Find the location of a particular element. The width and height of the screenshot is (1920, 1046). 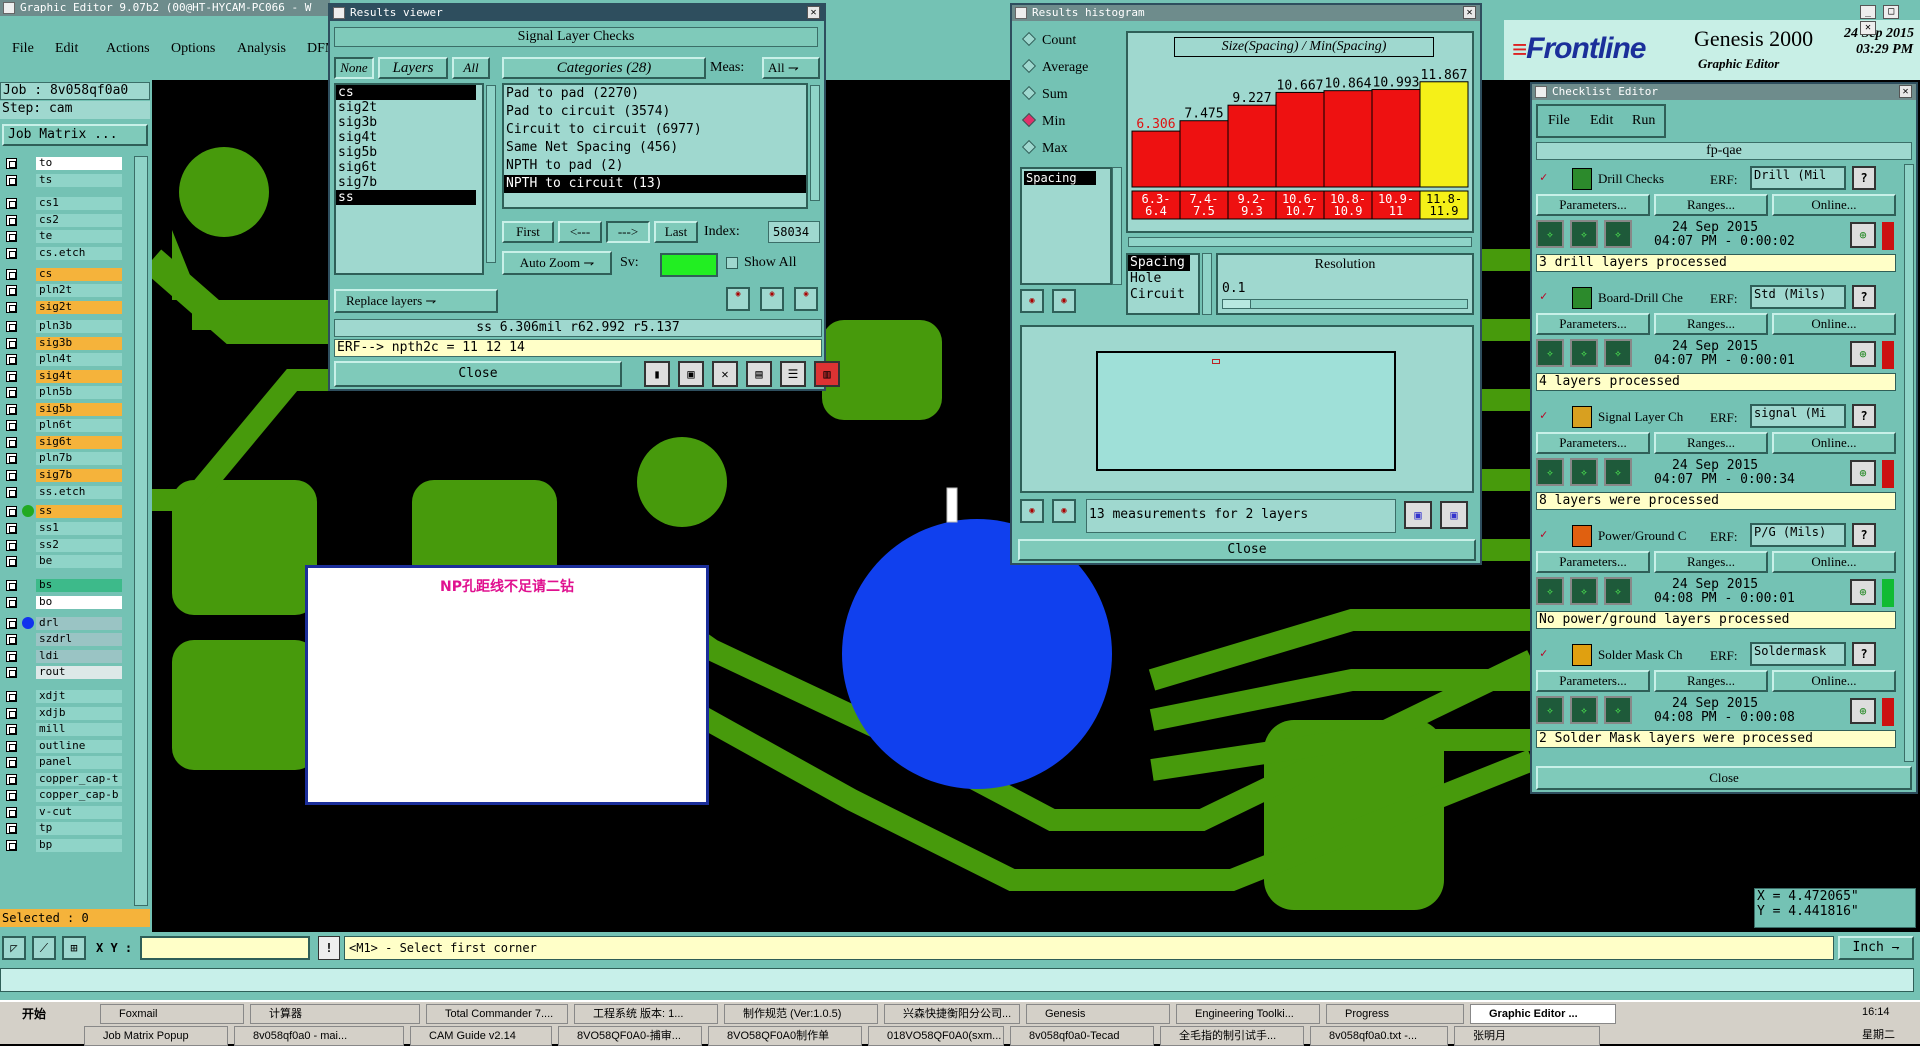

category-scrollbar is located at coordinates (815, 143).